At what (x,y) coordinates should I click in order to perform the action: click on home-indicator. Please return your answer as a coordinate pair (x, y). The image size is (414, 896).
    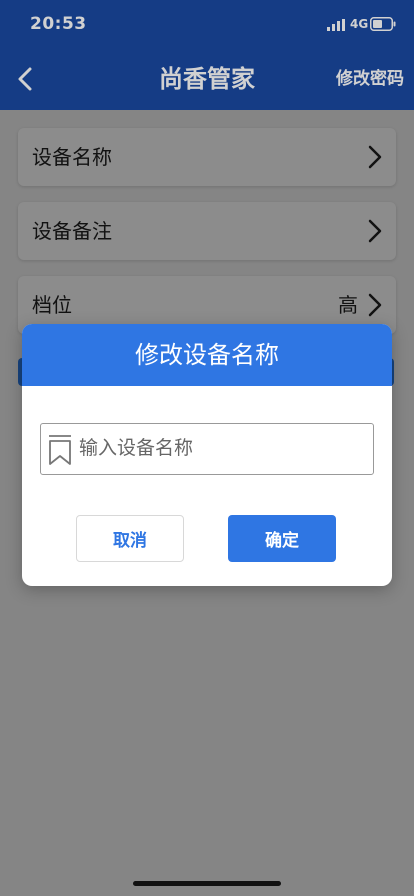
    Looking at the image, I should click on (207, 883).